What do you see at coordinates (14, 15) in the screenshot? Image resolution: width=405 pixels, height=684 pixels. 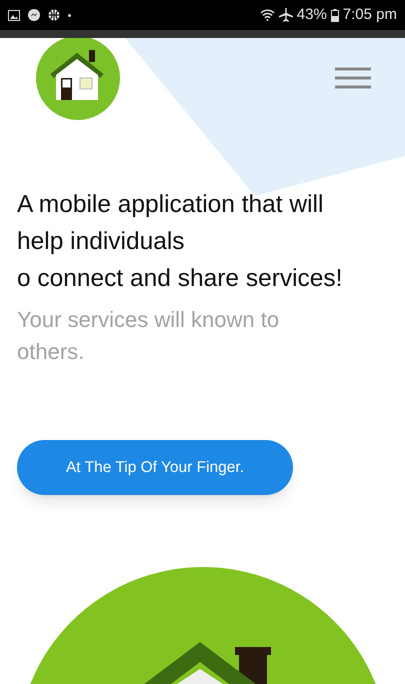 I see `image-icon` at bounding box center [14, 15].